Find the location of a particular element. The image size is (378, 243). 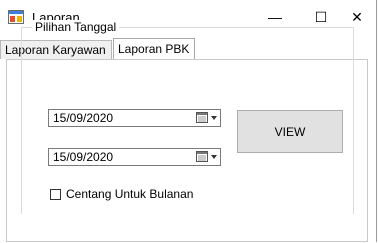

monthly-checkbox-row: Centang Untuk Bulanan is located at coordinates (121, 194).